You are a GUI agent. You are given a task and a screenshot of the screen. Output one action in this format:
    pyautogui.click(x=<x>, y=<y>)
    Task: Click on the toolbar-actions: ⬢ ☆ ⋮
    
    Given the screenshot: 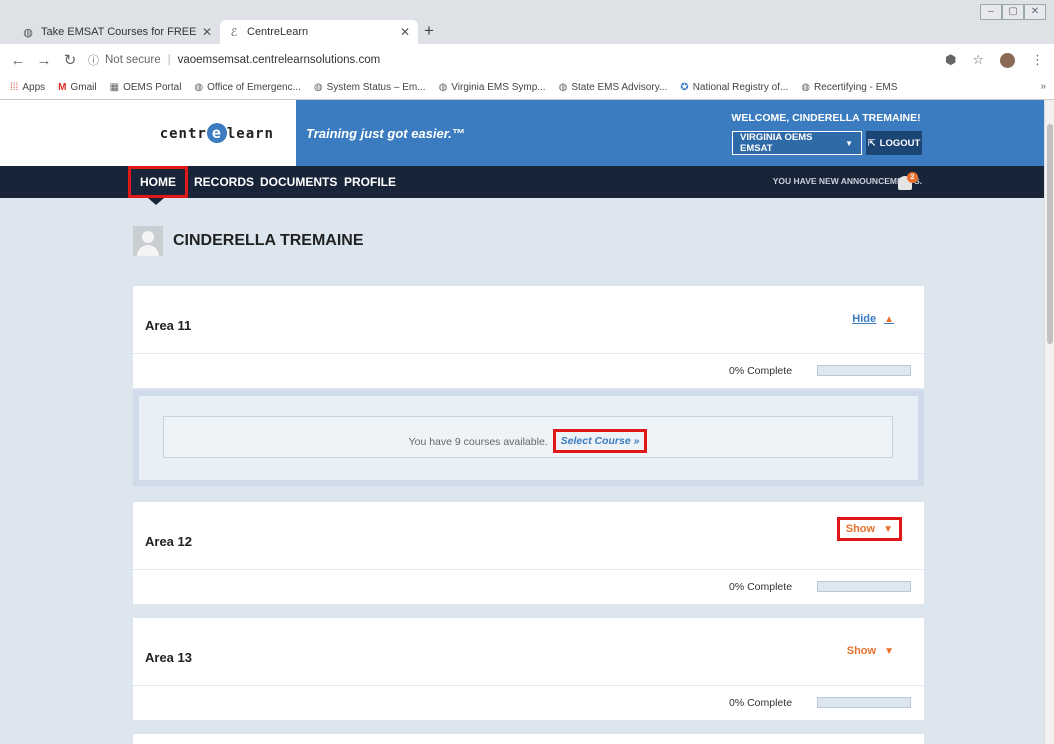 What is the action you would take?
    pyautogui.click(x=994, y=60)
    